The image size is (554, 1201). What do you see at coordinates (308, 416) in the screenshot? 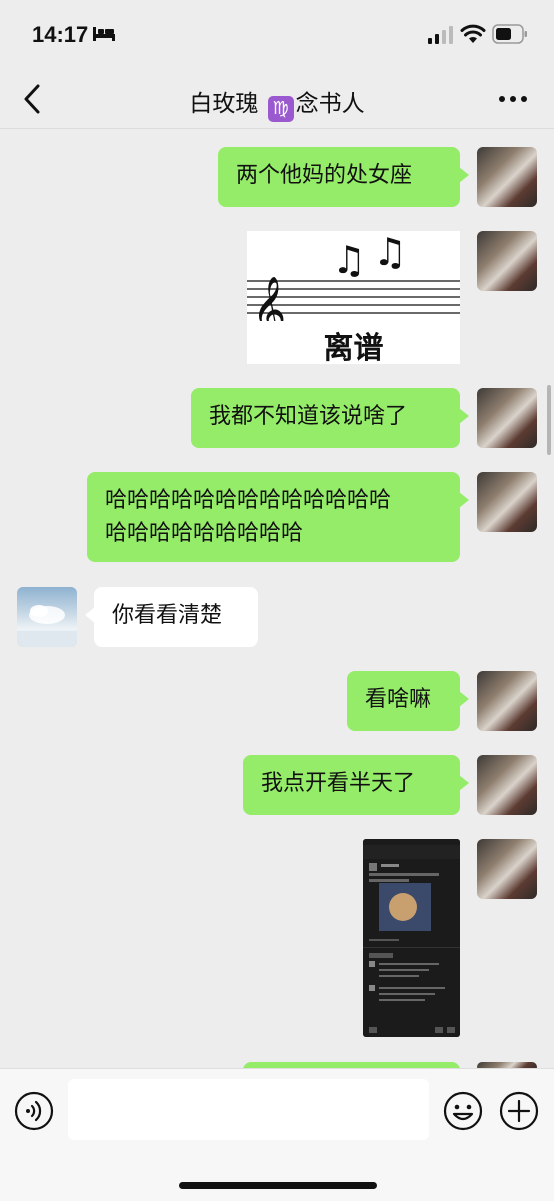
I see `message-text: 我都不知道该说啥了` at bounding box center [308, 416].